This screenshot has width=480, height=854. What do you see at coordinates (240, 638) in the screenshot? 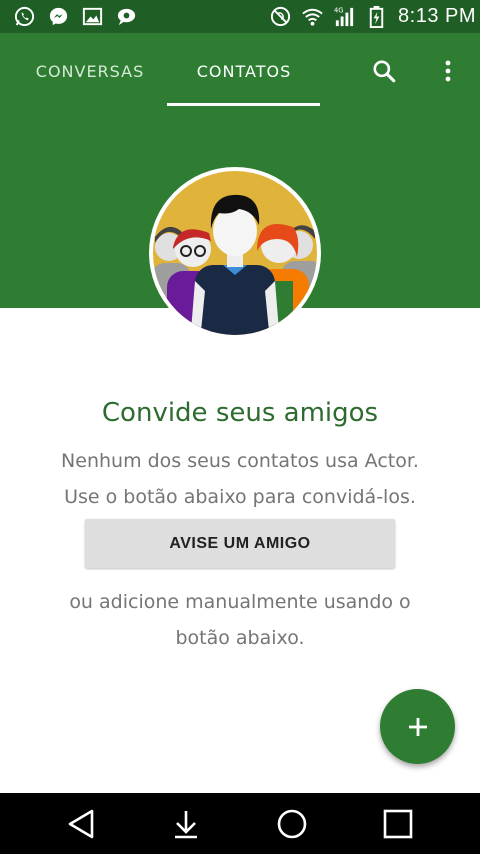
I see `add-manually-line2: botão abaixo.` at bounding box center [240, 638].